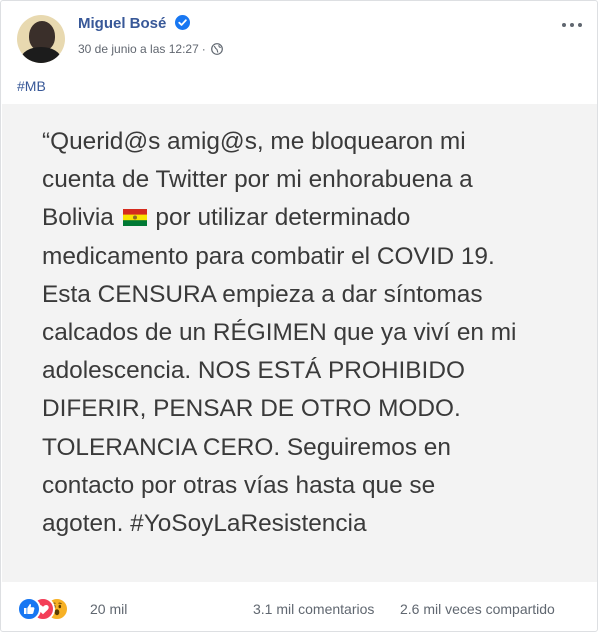 The image size is (602, 634). I want to click on quote-line: Bolivia, so click(78, 218).